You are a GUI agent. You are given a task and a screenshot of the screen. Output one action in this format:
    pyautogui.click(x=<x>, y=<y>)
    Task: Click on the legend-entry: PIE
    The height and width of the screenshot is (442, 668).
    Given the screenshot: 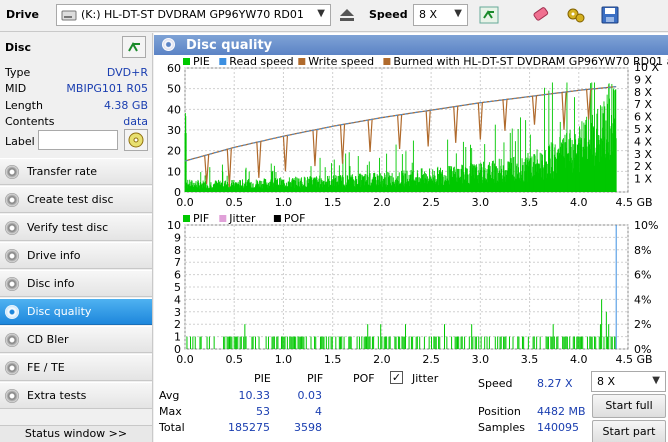 What is the action you would take?
    pyautogui.click(x=201, y=62)
    